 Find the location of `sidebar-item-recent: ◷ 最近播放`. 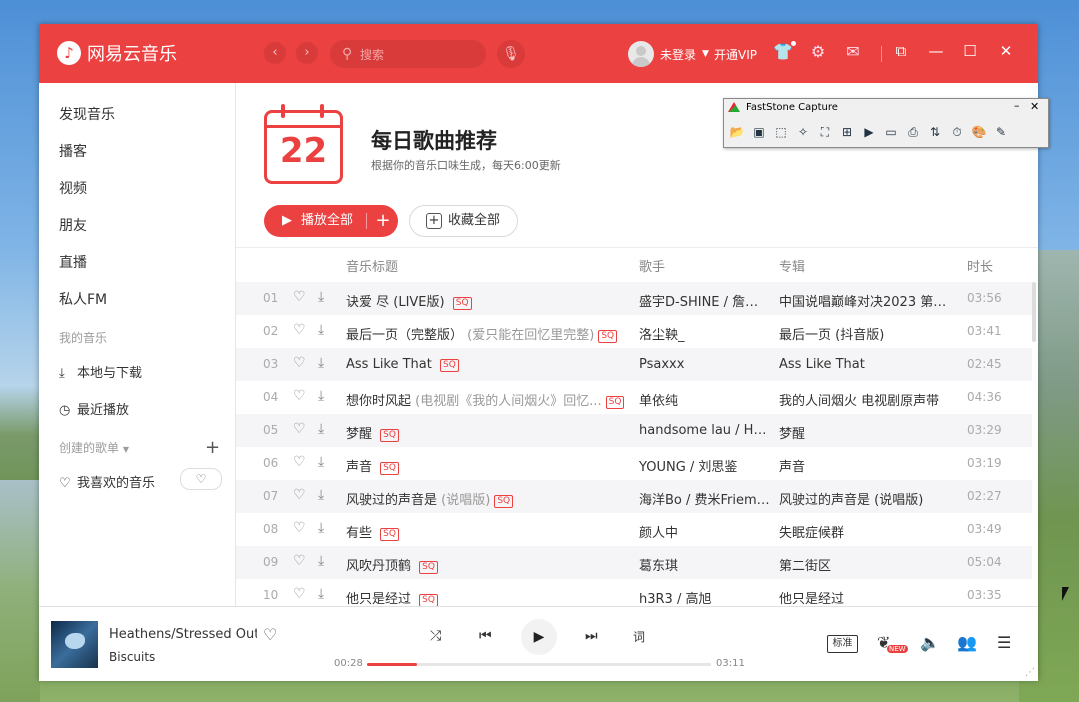

sidebar-item-recent: ◷ 最近播放 is located at coordinates (94, 408).